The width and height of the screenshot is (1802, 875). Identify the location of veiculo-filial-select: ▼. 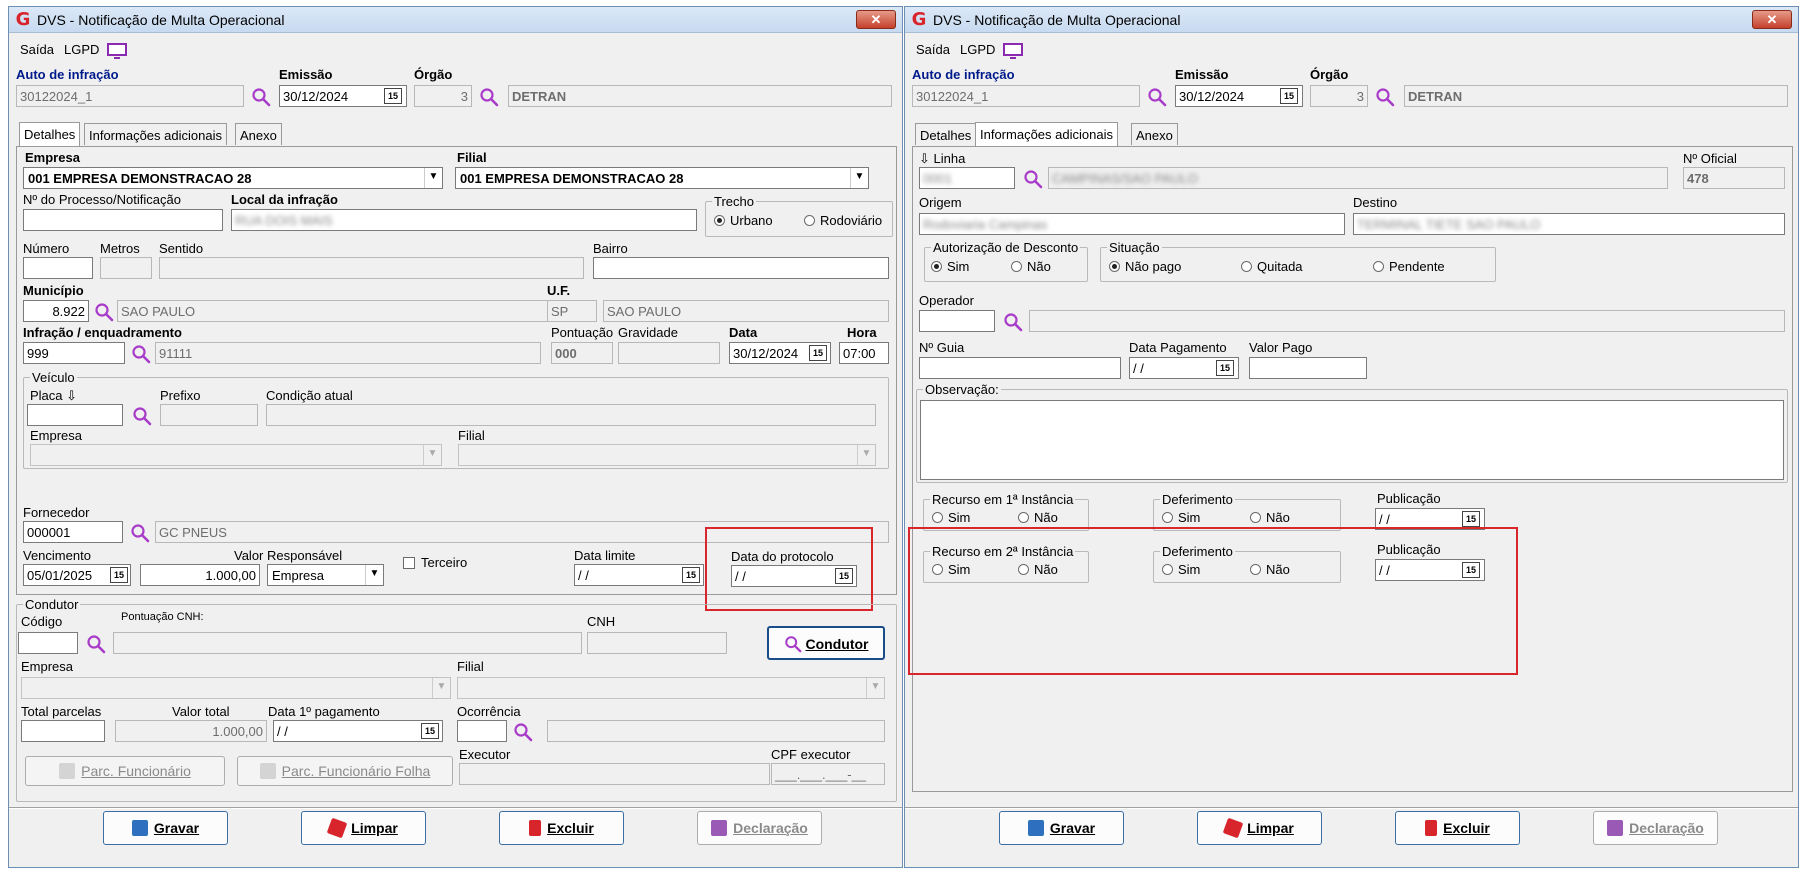
(667, 455).